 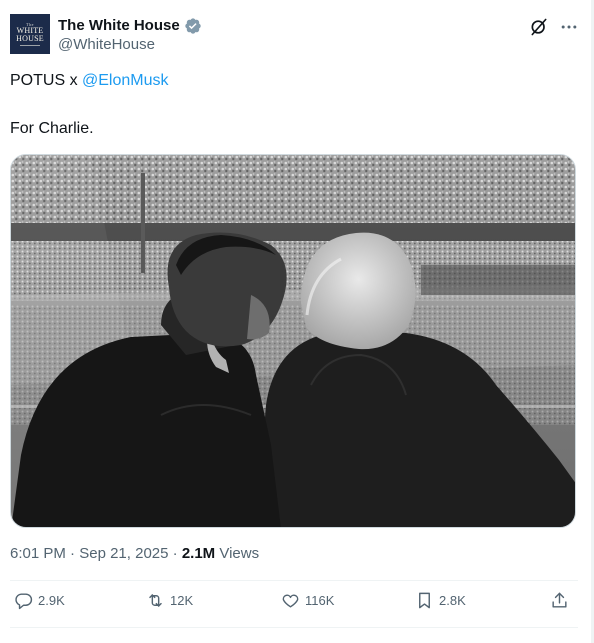 I want to click on tweet-meta: 6:01 PM · Sep 21, 2025 · 2.1M Views, so click(x=134, y=554).